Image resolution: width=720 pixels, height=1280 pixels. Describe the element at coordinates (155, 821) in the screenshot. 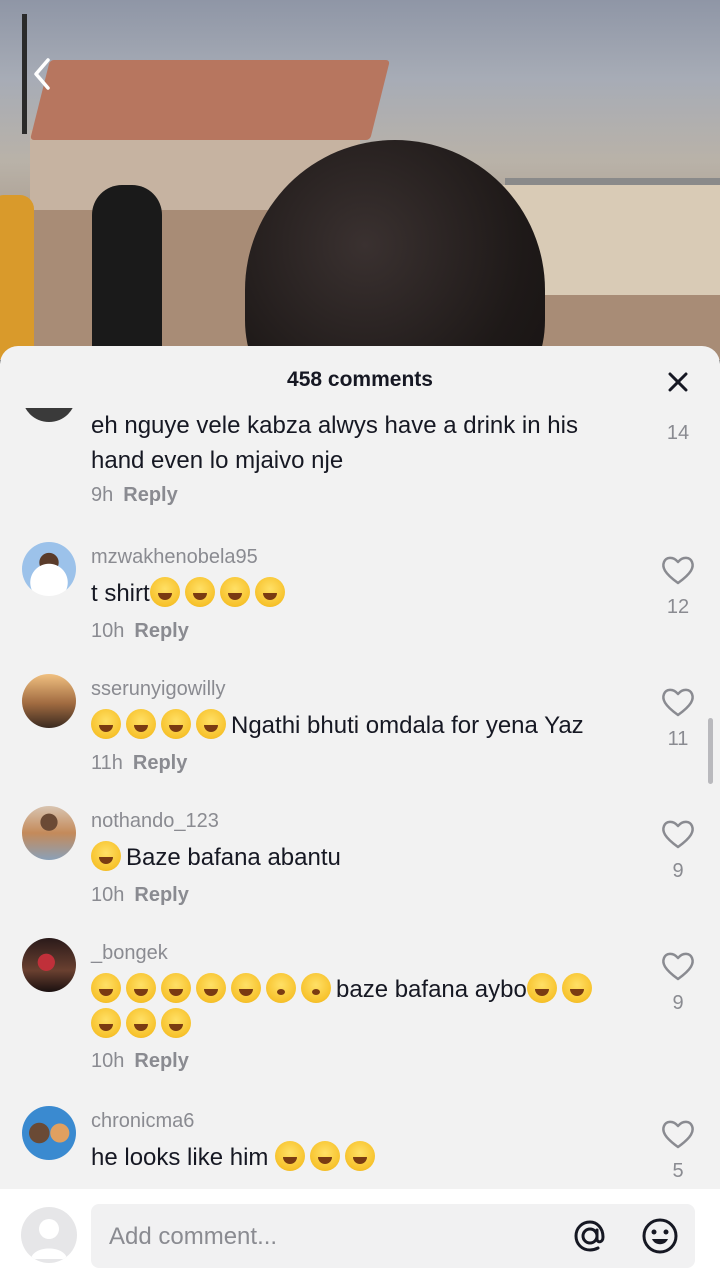

I see `comment-username: nothando_123` at that location.